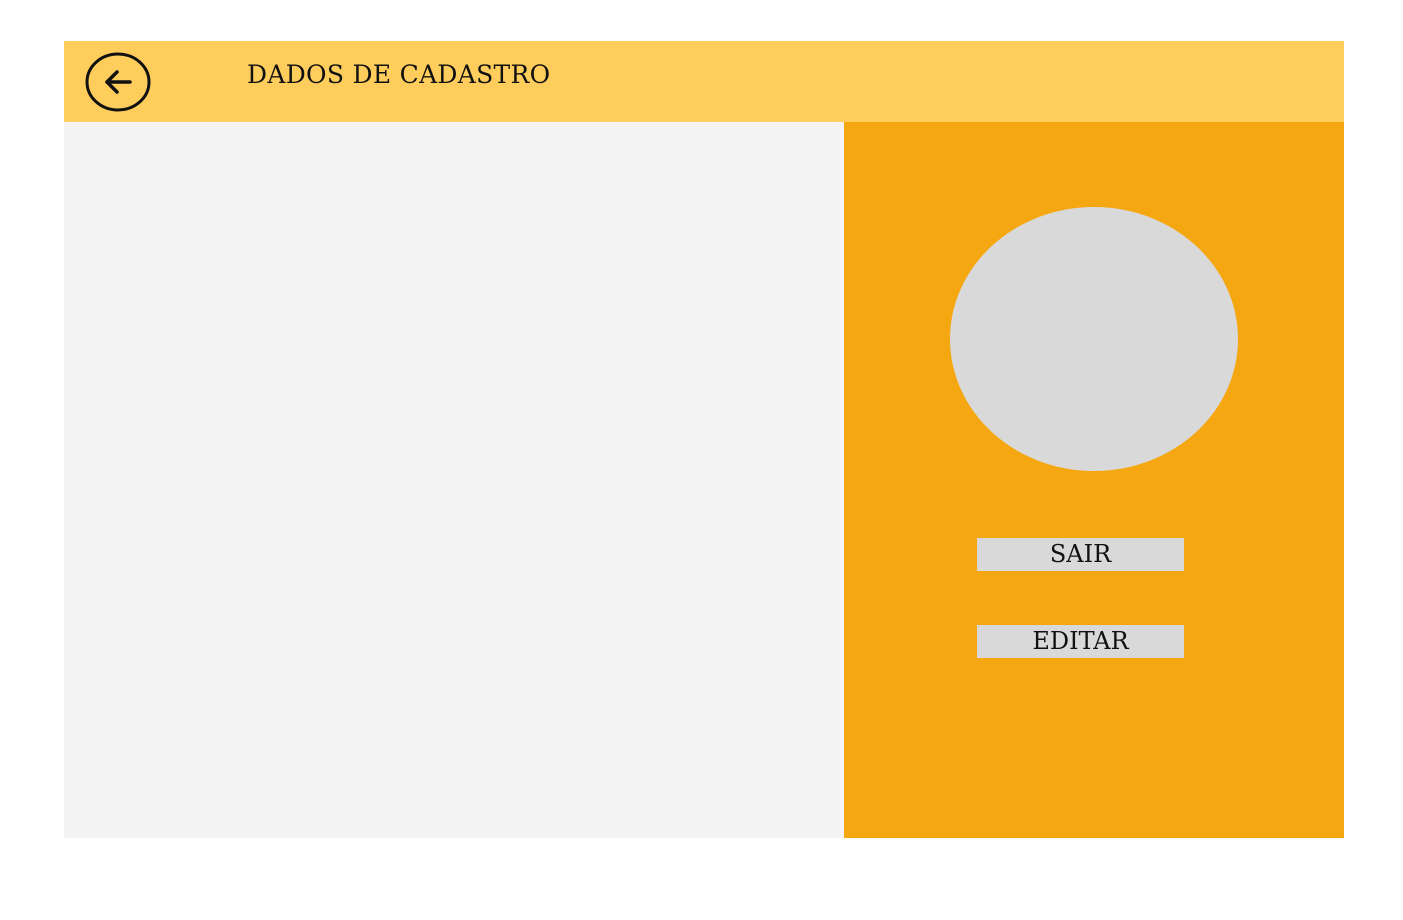 Image resolution: width=1403 pixels, height=920 pixels. What do you see at coordinates (1094, 339) in the screenshot?
I see `avatar` at bounding box center [1094, 339].